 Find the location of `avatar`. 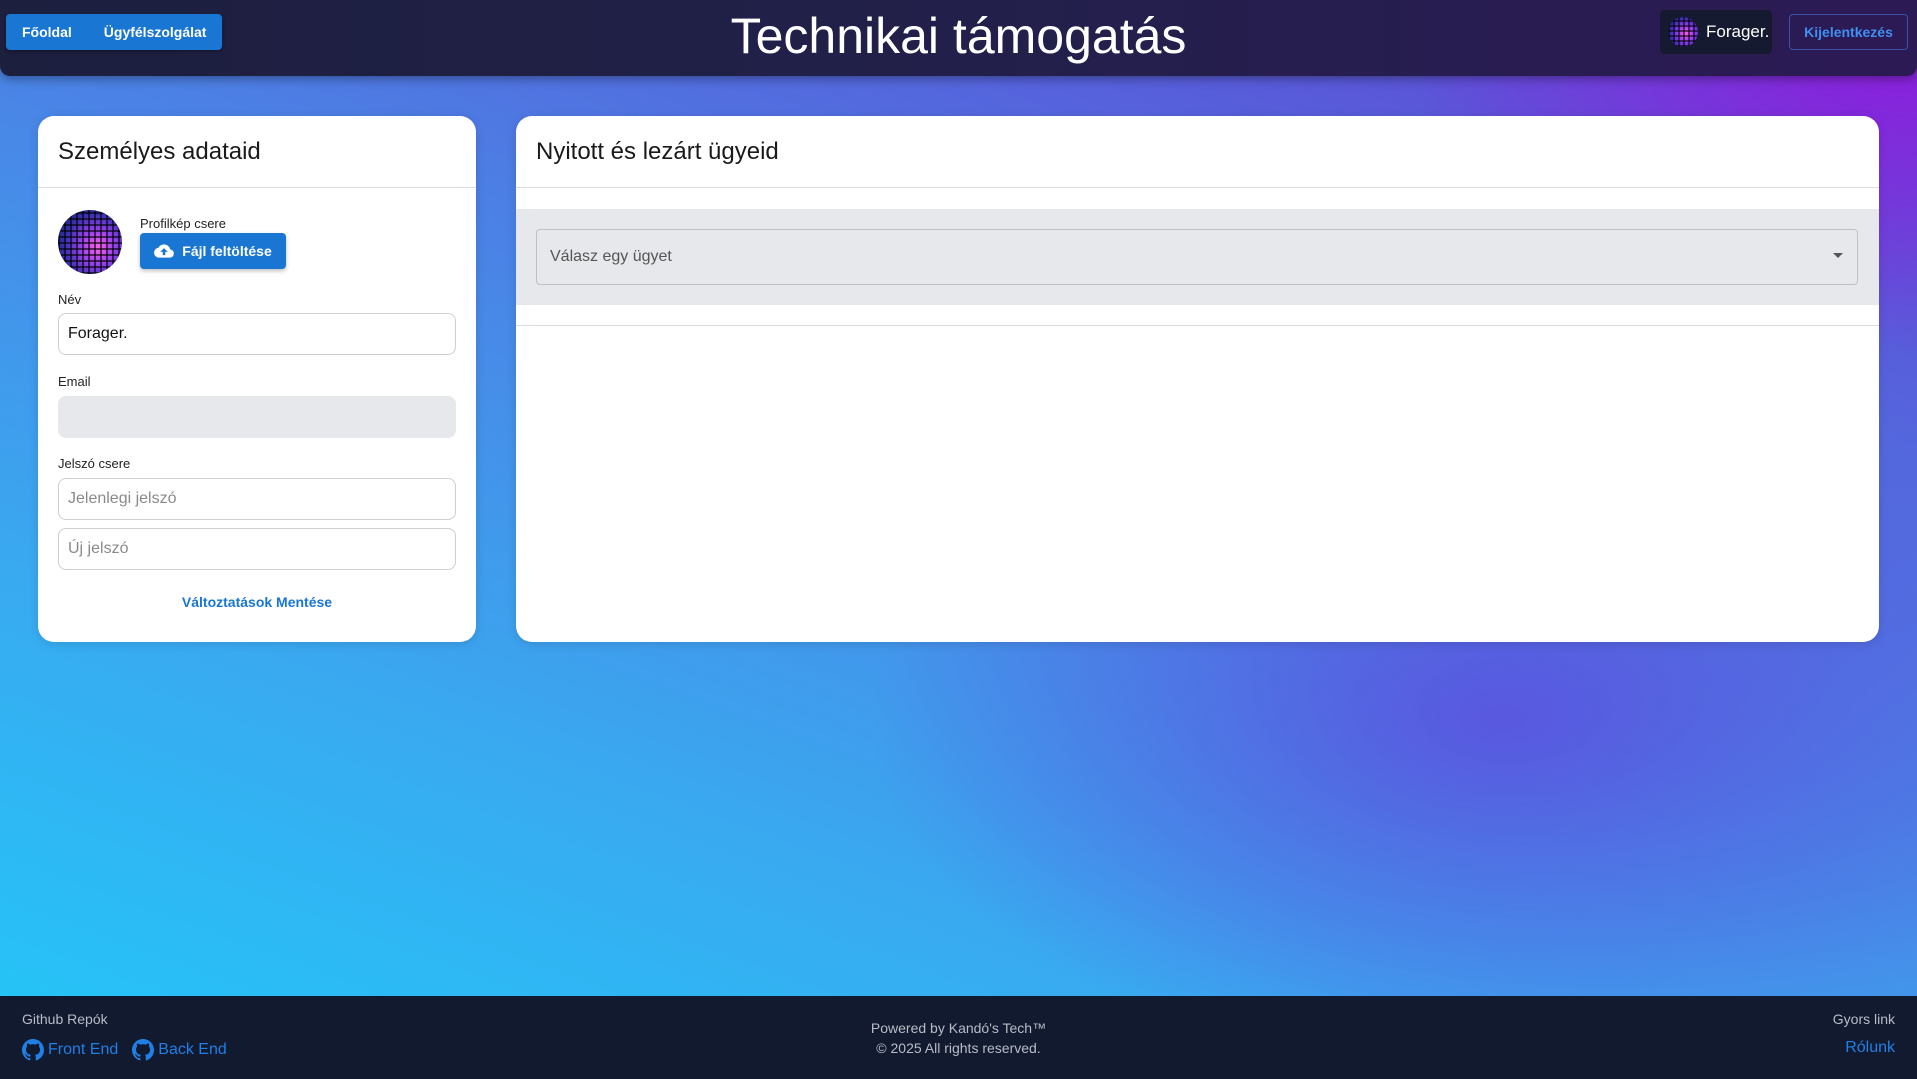

avatar is located at coordinates (1683, 32).